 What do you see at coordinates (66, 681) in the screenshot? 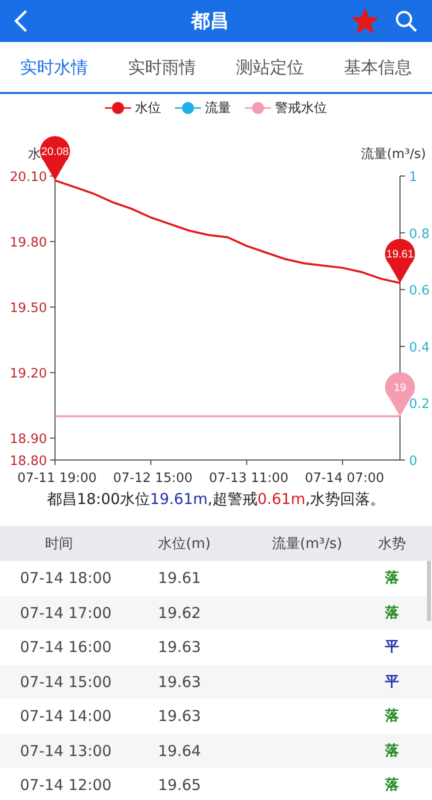
I see `time-cell-text: 07-14 15:00` at bounding box center [66, 681].